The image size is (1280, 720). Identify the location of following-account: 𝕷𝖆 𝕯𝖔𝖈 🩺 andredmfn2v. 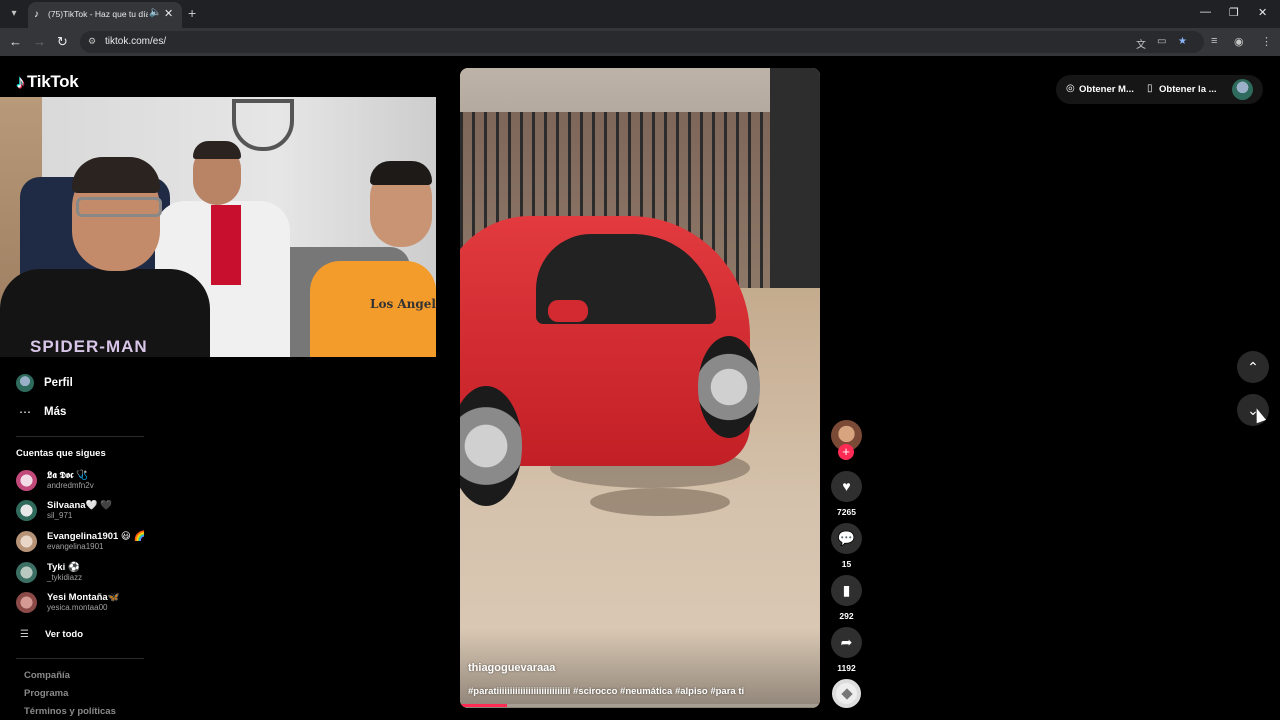
(111, 481).